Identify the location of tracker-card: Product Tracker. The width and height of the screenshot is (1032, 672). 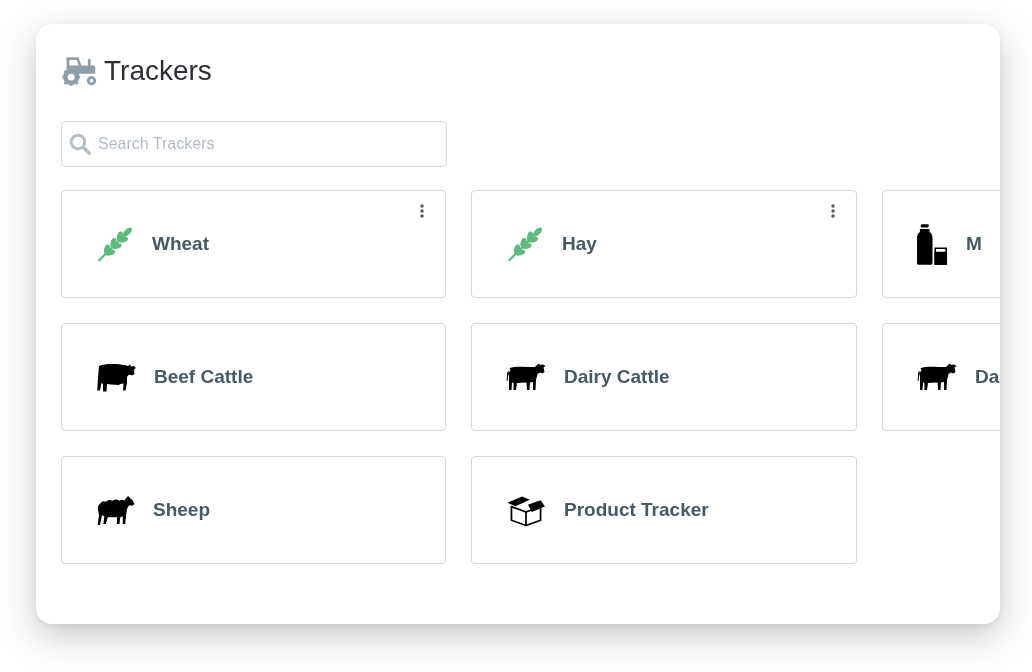
(664, 510).